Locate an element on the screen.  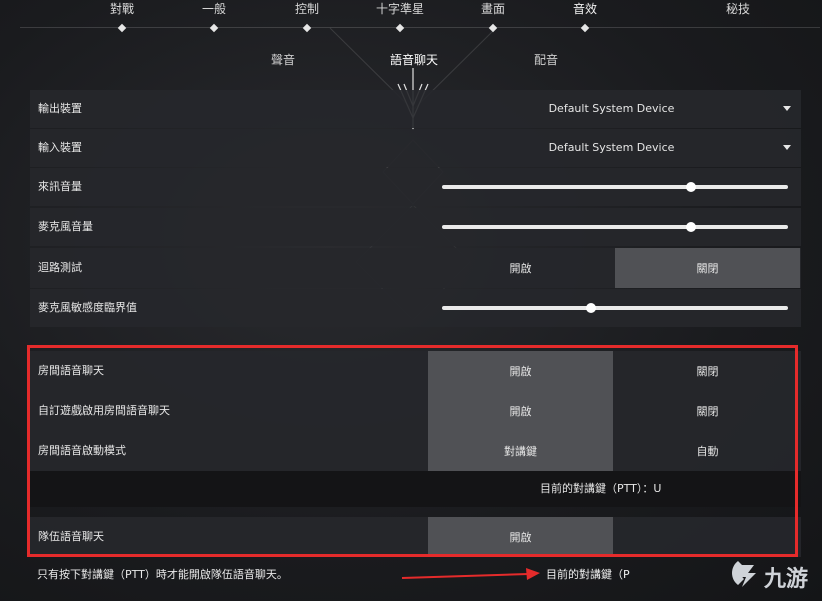
subtab-voice-chat: 語音聊天 is located at coordinates (414, 59).